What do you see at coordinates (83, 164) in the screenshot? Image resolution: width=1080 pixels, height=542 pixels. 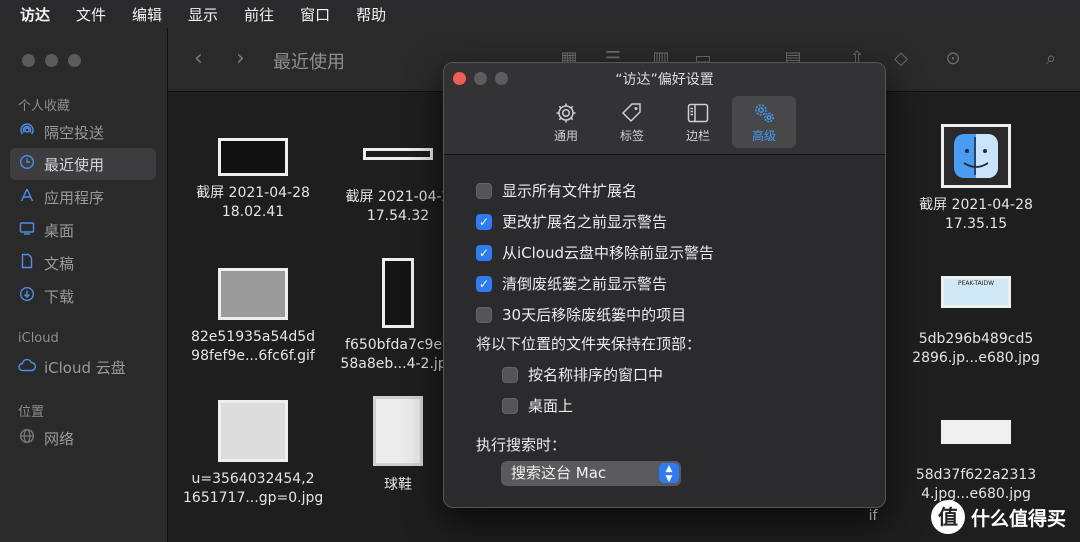 I see `sidebar-item-recents: 最近使用` at bounding box center [83, 164].